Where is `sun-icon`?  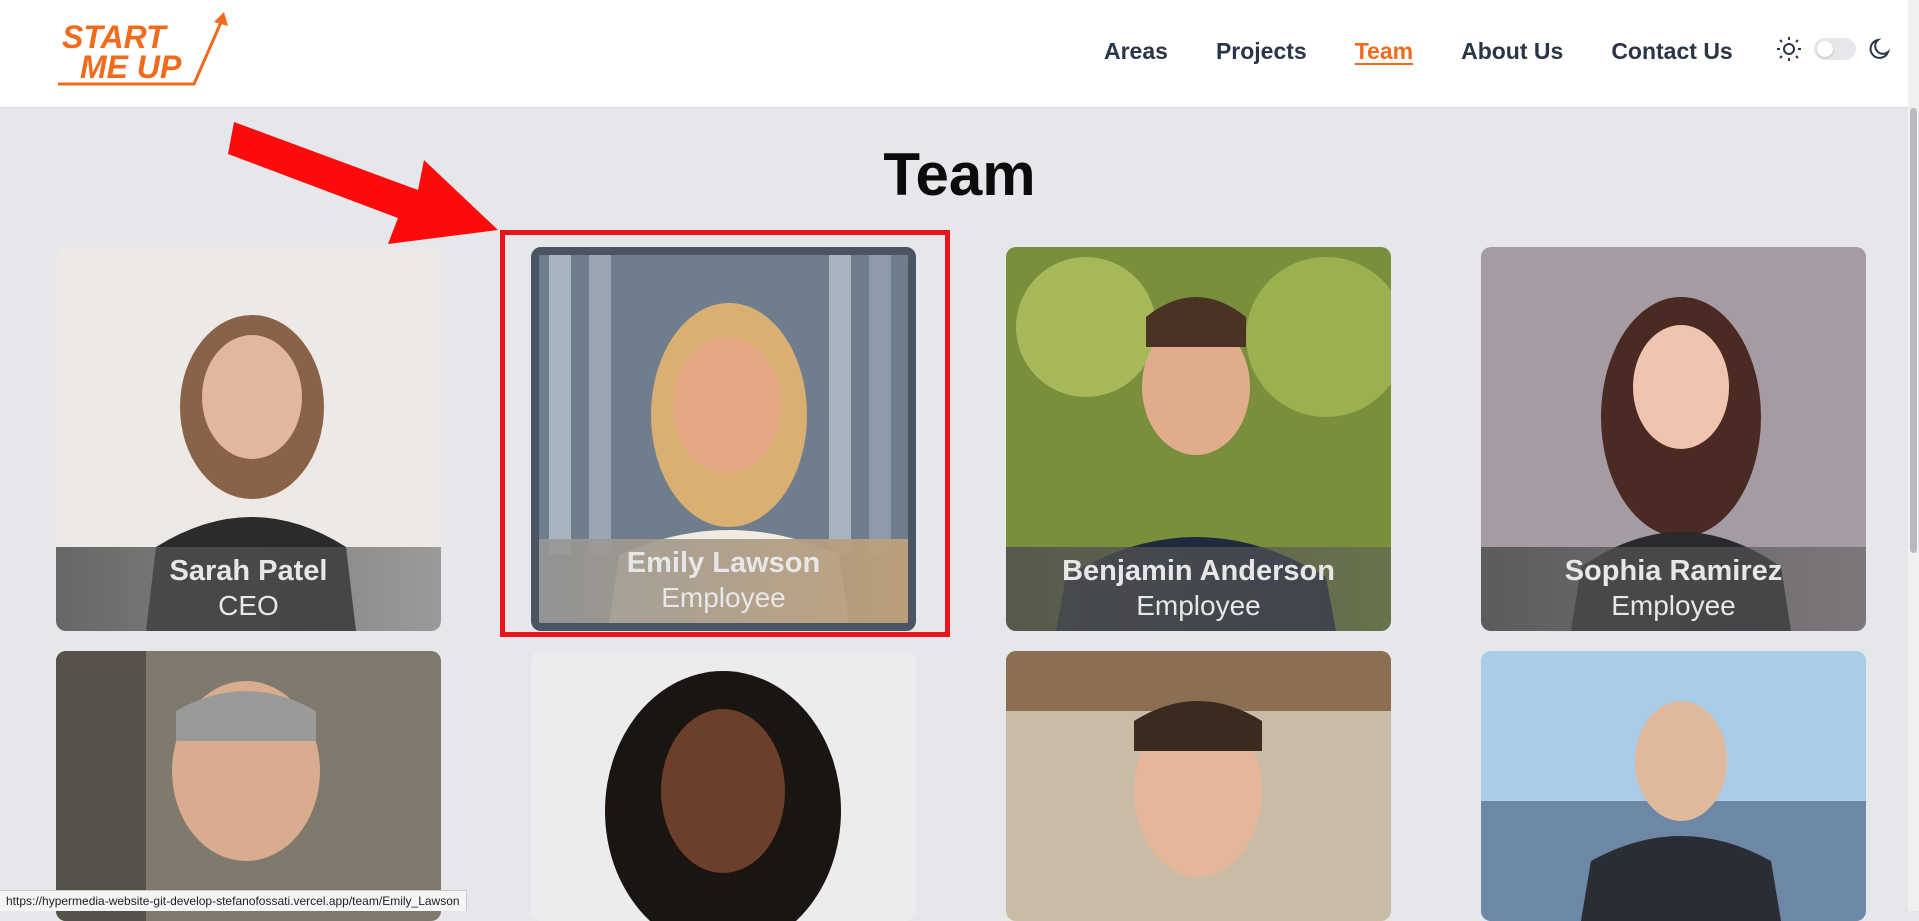 sun-icon is located at coordinates (1789, 49).